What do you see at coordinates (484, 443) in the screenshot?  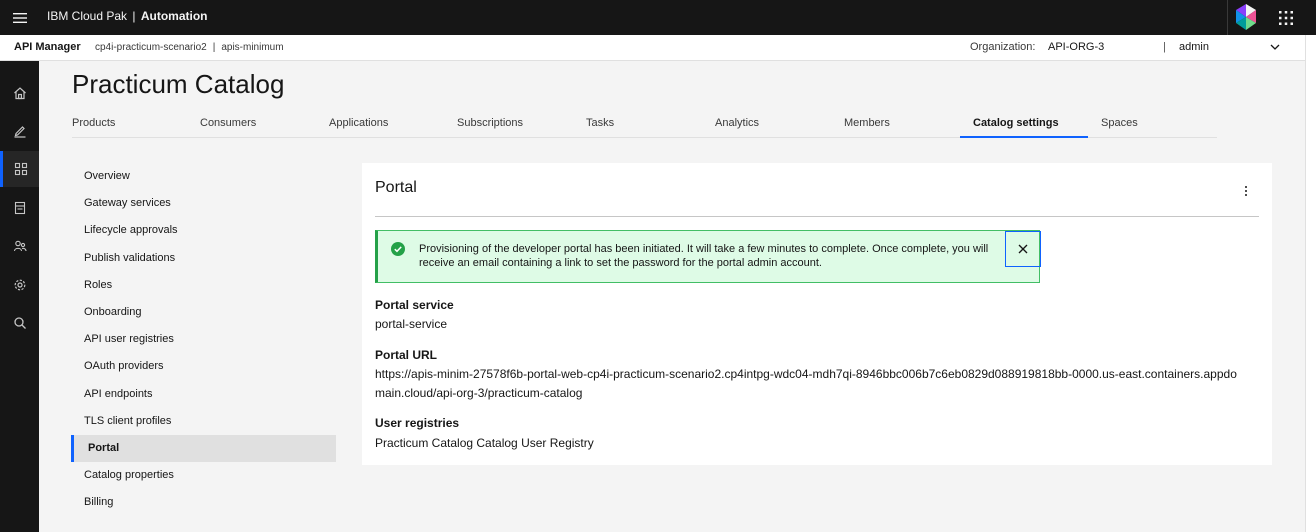 I see `user-registries-value: Practicum Catalog Catalog User Registry` at bounding box center [484, 443].